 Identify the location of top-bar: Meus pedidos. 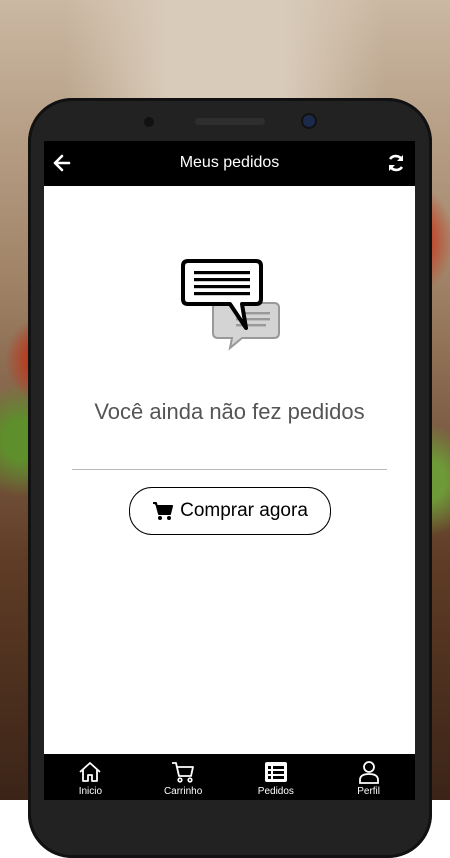
(229, 163).